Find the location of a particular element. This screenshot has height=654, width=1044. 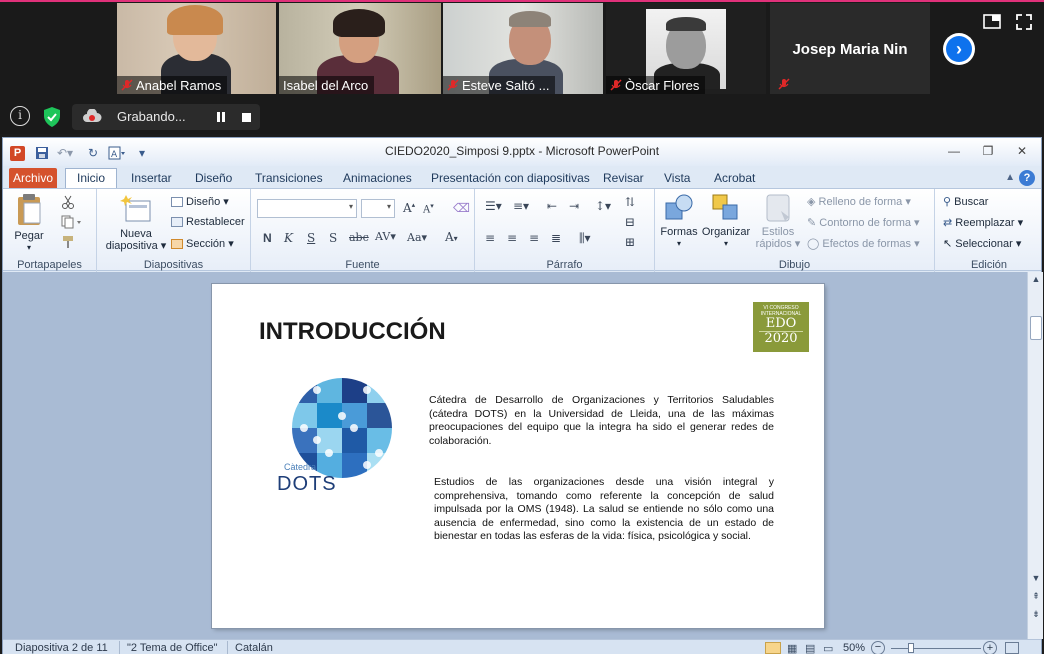

reading-view-icon: ▤ is located at coordinates (810, 648).